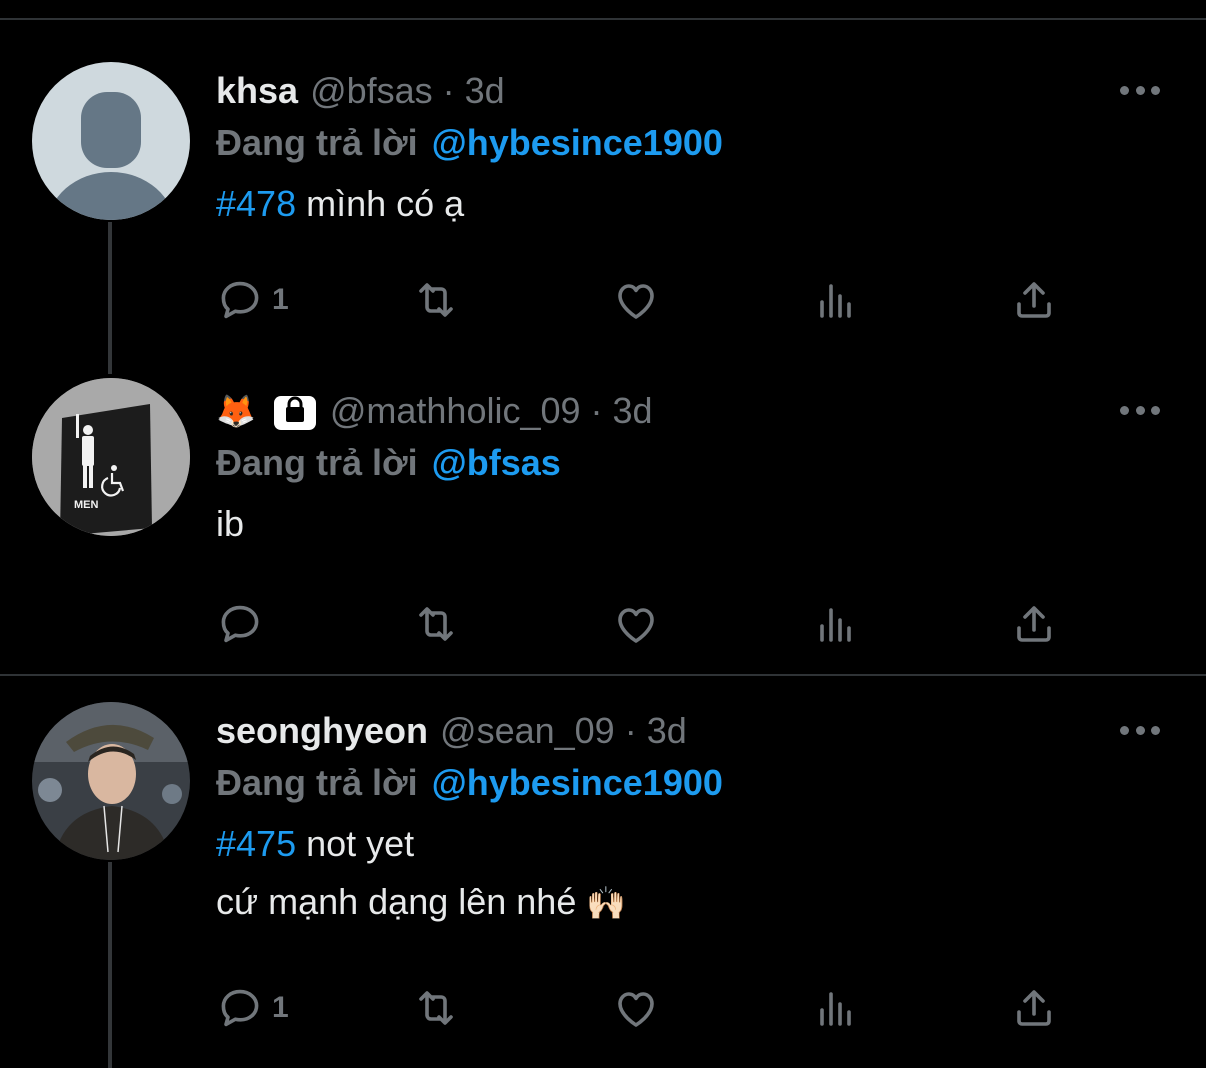 Image resolution: width=1206 pixels, height=1068 pixels. Describe the element at coordinates (322, 731) in the screenshot. I see `display-name: seonghyeon` at that location.